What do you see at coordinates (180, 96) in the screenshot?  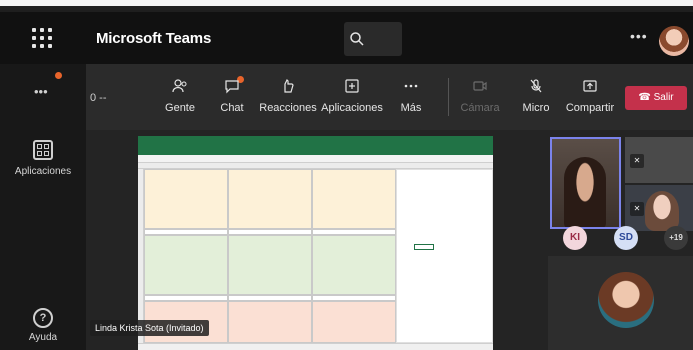 I see `people-button: Gente` at bounding box center [180, 96].